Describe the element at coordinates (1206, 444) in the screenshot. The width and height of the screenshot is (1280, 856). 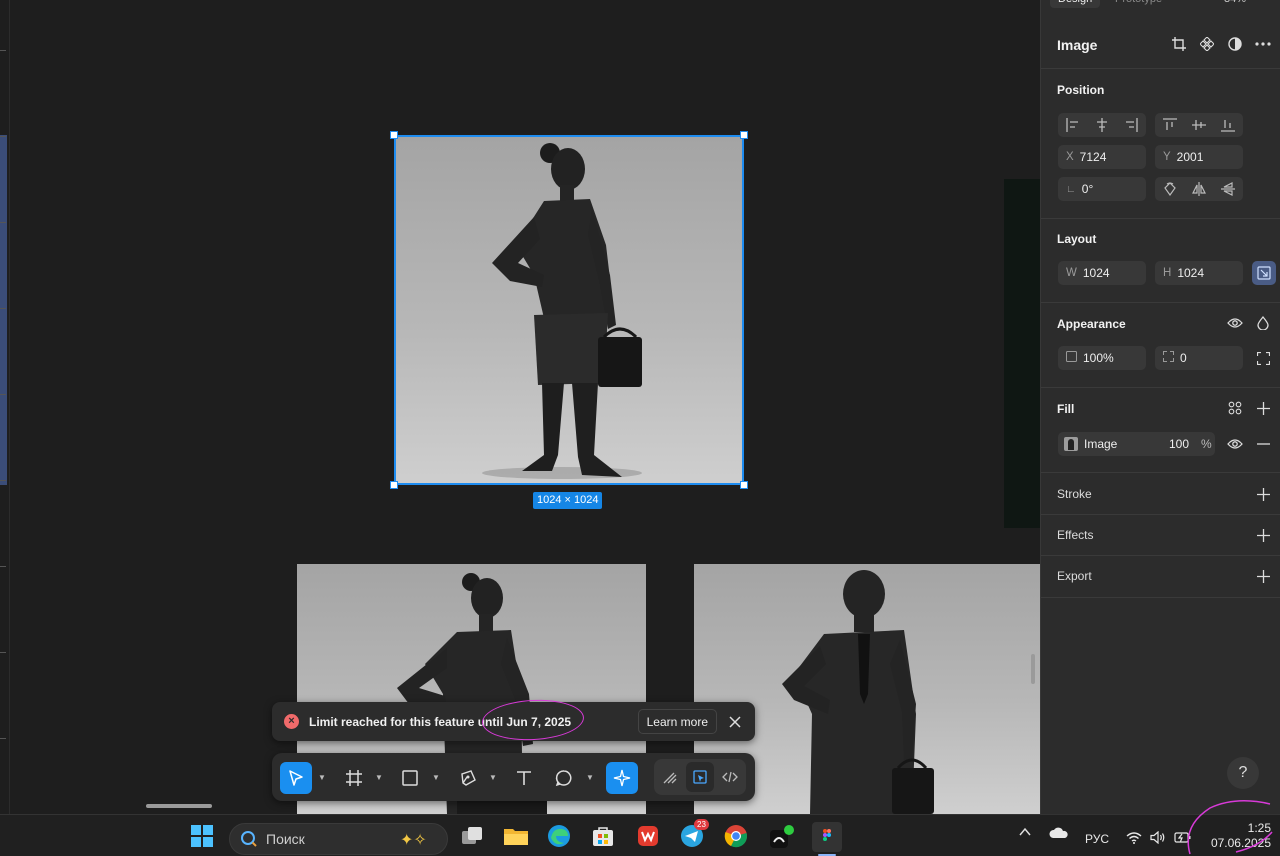
I see `fill-opacity-unit: %` at that location.